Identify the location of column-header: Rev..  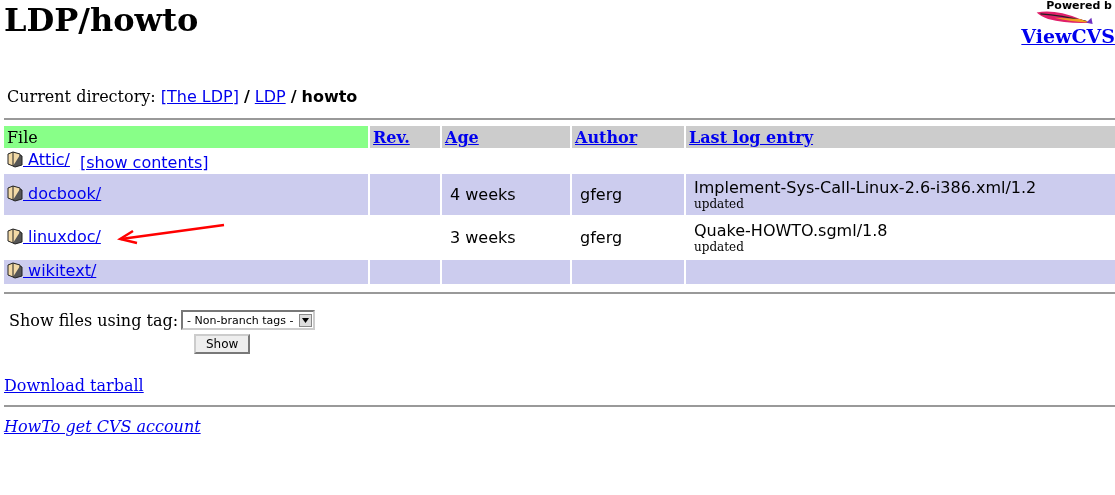
(405, 137).